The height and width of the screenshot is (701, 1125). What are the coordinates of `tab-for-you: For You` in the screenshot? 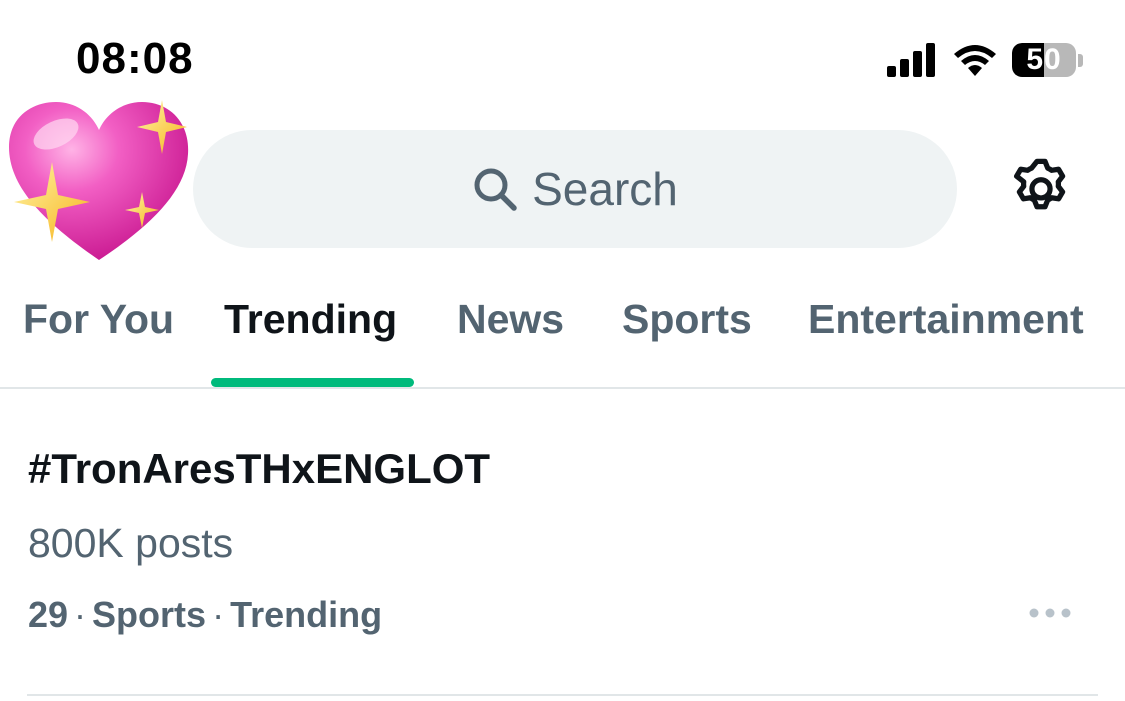 It's located at (98, 319).